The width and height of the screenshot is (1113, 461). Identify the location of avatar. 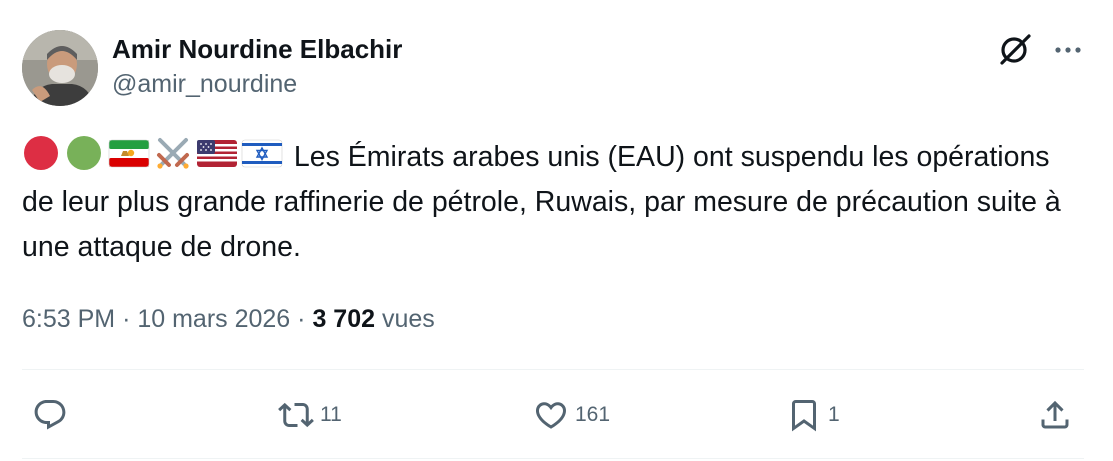
(60, 68).